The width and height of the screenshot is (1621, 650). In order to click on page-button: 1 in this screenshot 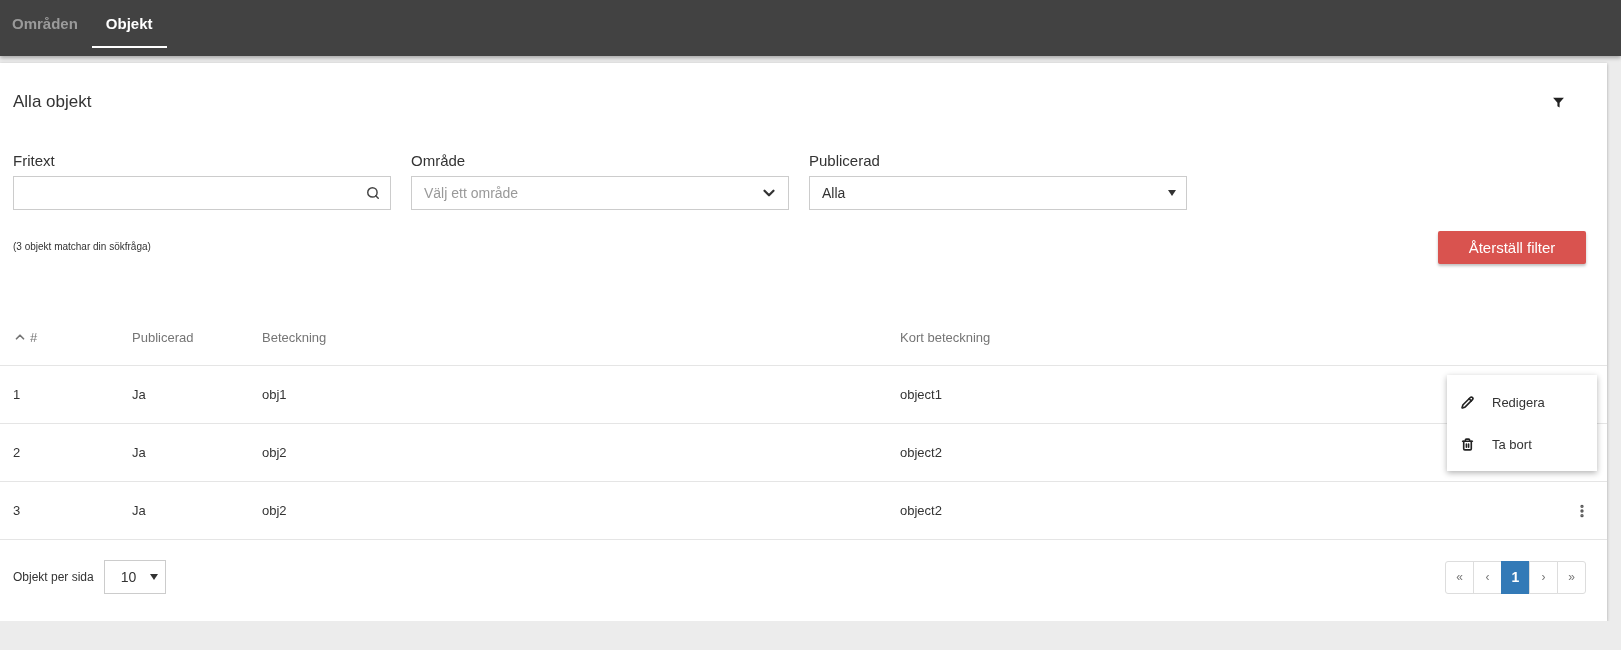, I will do `click(1515, 577)`.